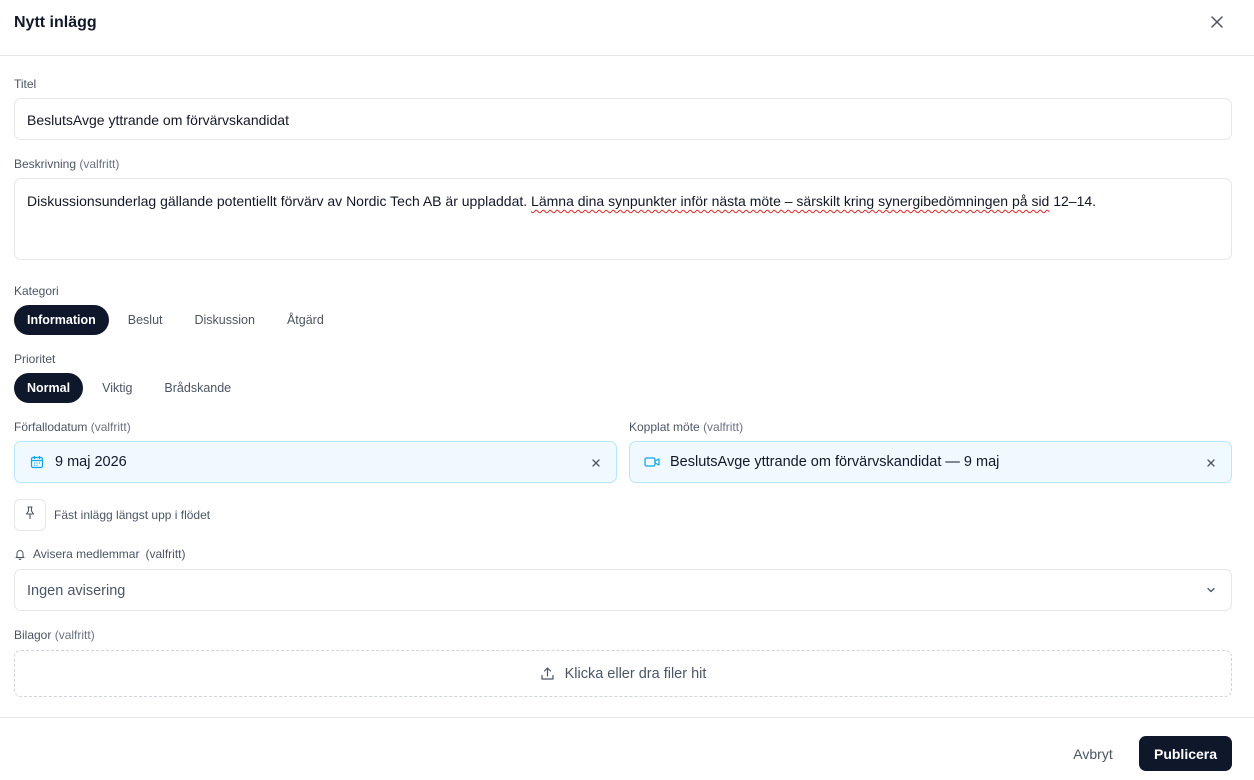 The height and width of the screenshot is (780, 1254). I want to click on category-pill-information: Information, so click(61, 320).